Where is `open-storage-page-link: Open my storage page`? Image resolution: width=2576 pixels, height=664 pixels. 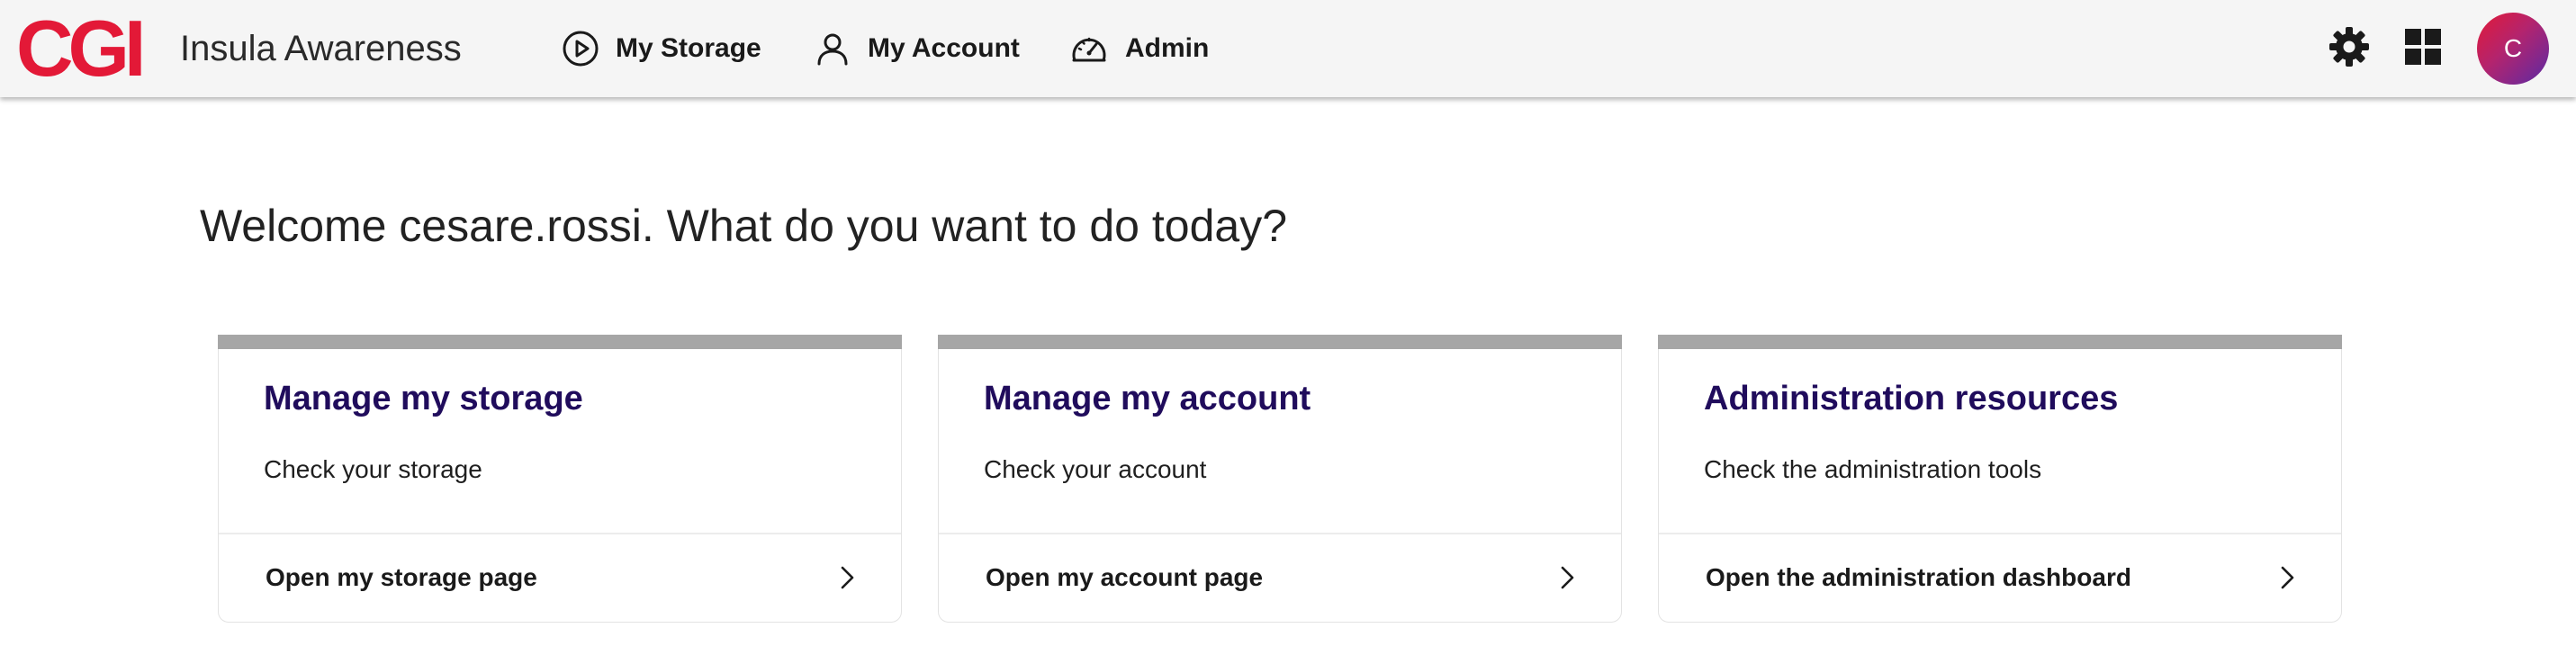
open-storage-page-link: Open my storage page is located at coordinates (560, 577).